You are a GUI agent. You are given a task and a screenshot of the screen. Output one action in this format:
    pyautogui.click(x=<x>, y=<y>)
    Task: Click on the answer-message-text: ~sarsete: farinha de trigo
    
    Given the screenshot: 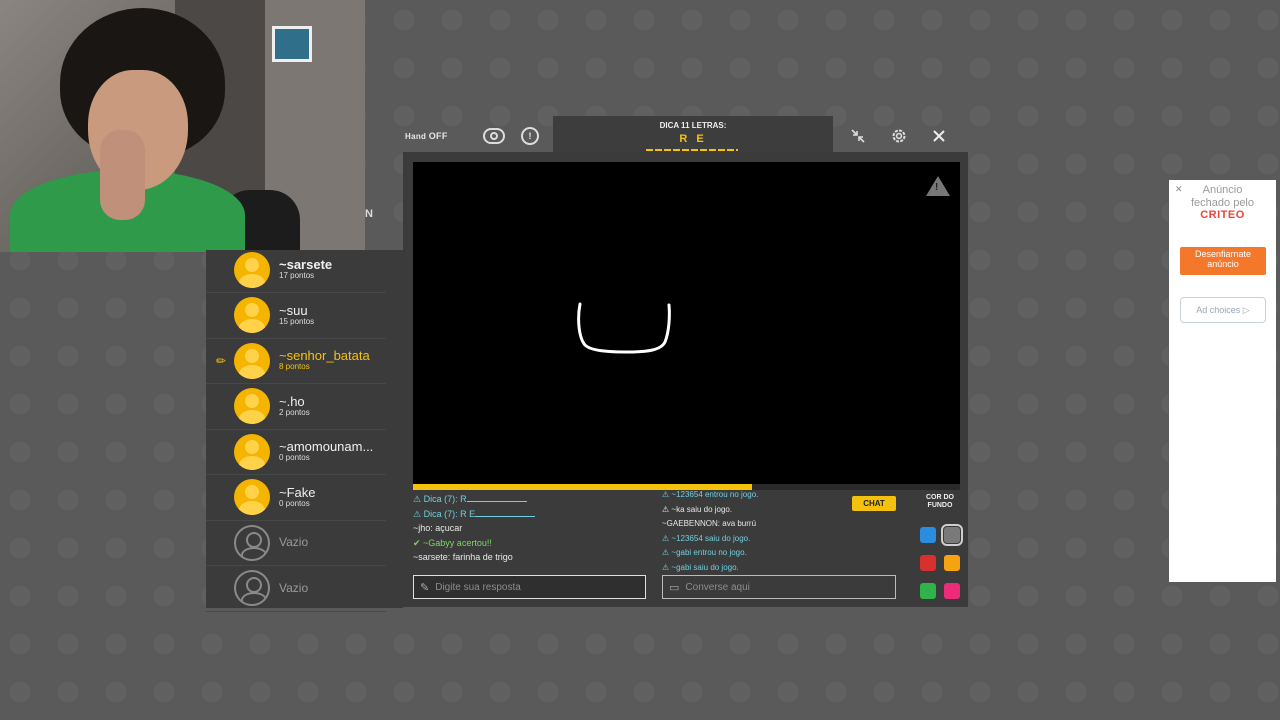 What is the action you would take?
    pyautogui.click(x=463, y=557)
    